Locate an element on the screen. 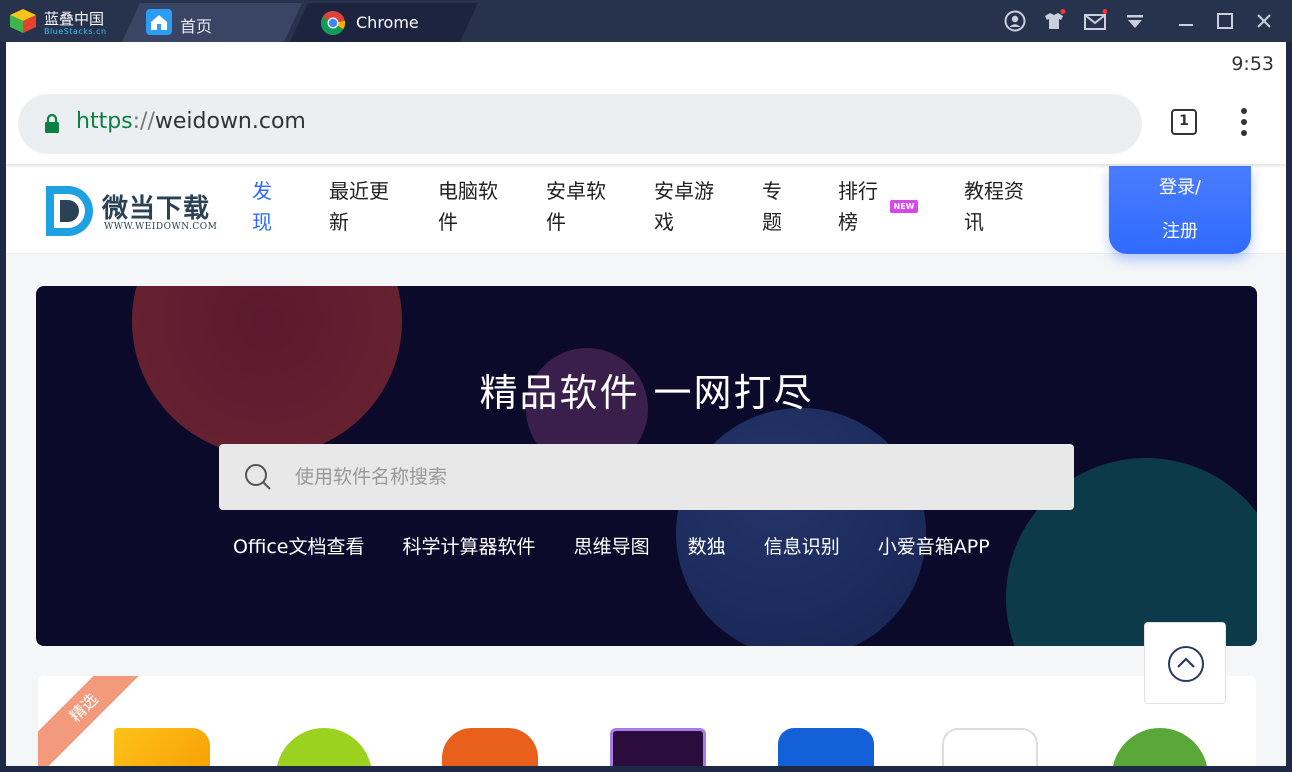  chrome-toolbar: https://weidown.com 1 is located at coordinates (646, 125).